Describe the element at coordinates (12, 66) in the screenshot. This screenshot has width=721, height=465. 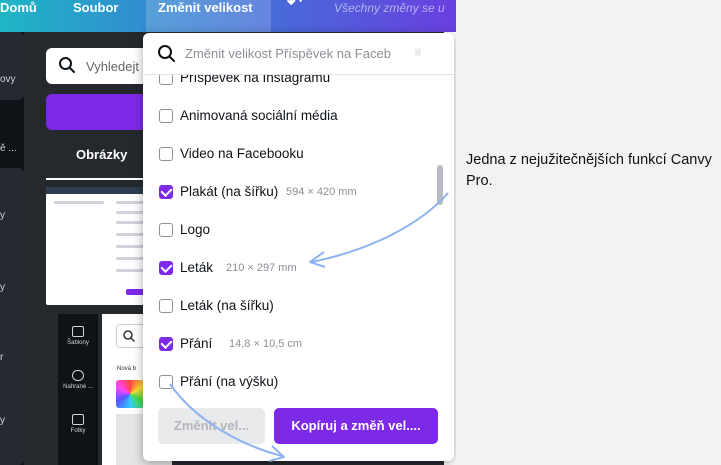
I see `sidebar-block` at that location.